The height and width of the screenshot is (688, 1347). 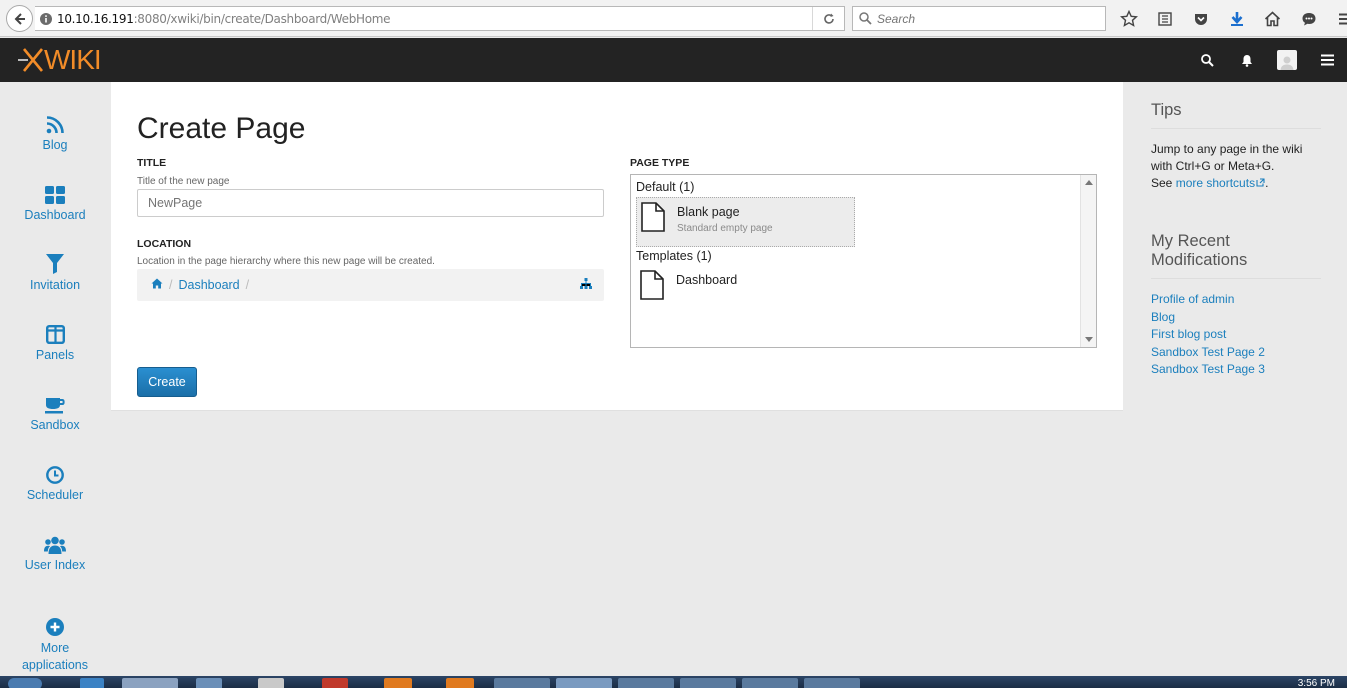 I want to click on xwiki-logo: WIKI, so click(x=60, y=60).